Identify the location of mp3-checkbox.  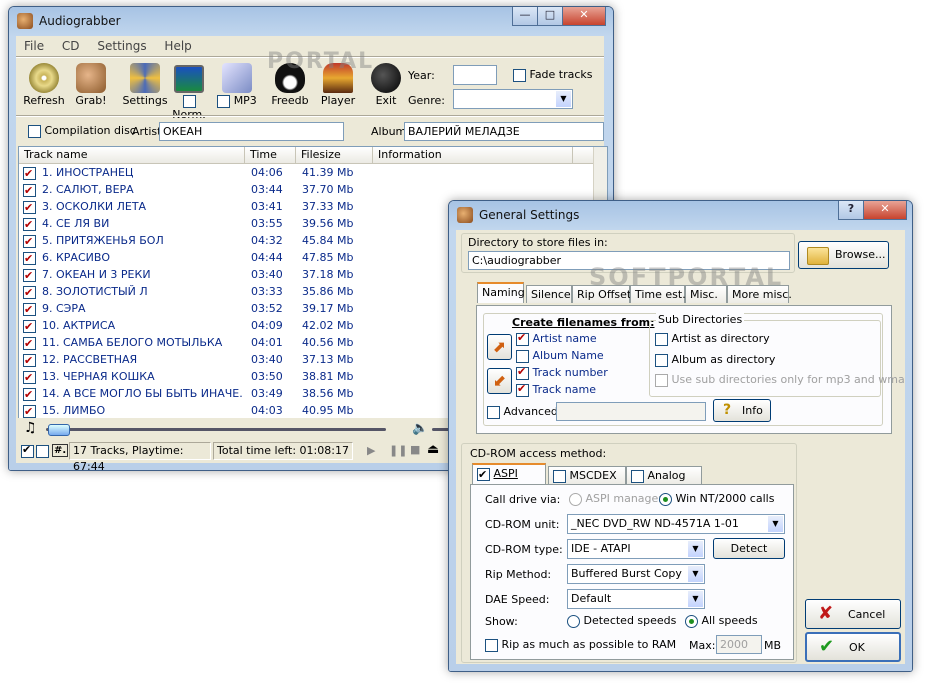
(224, 101).